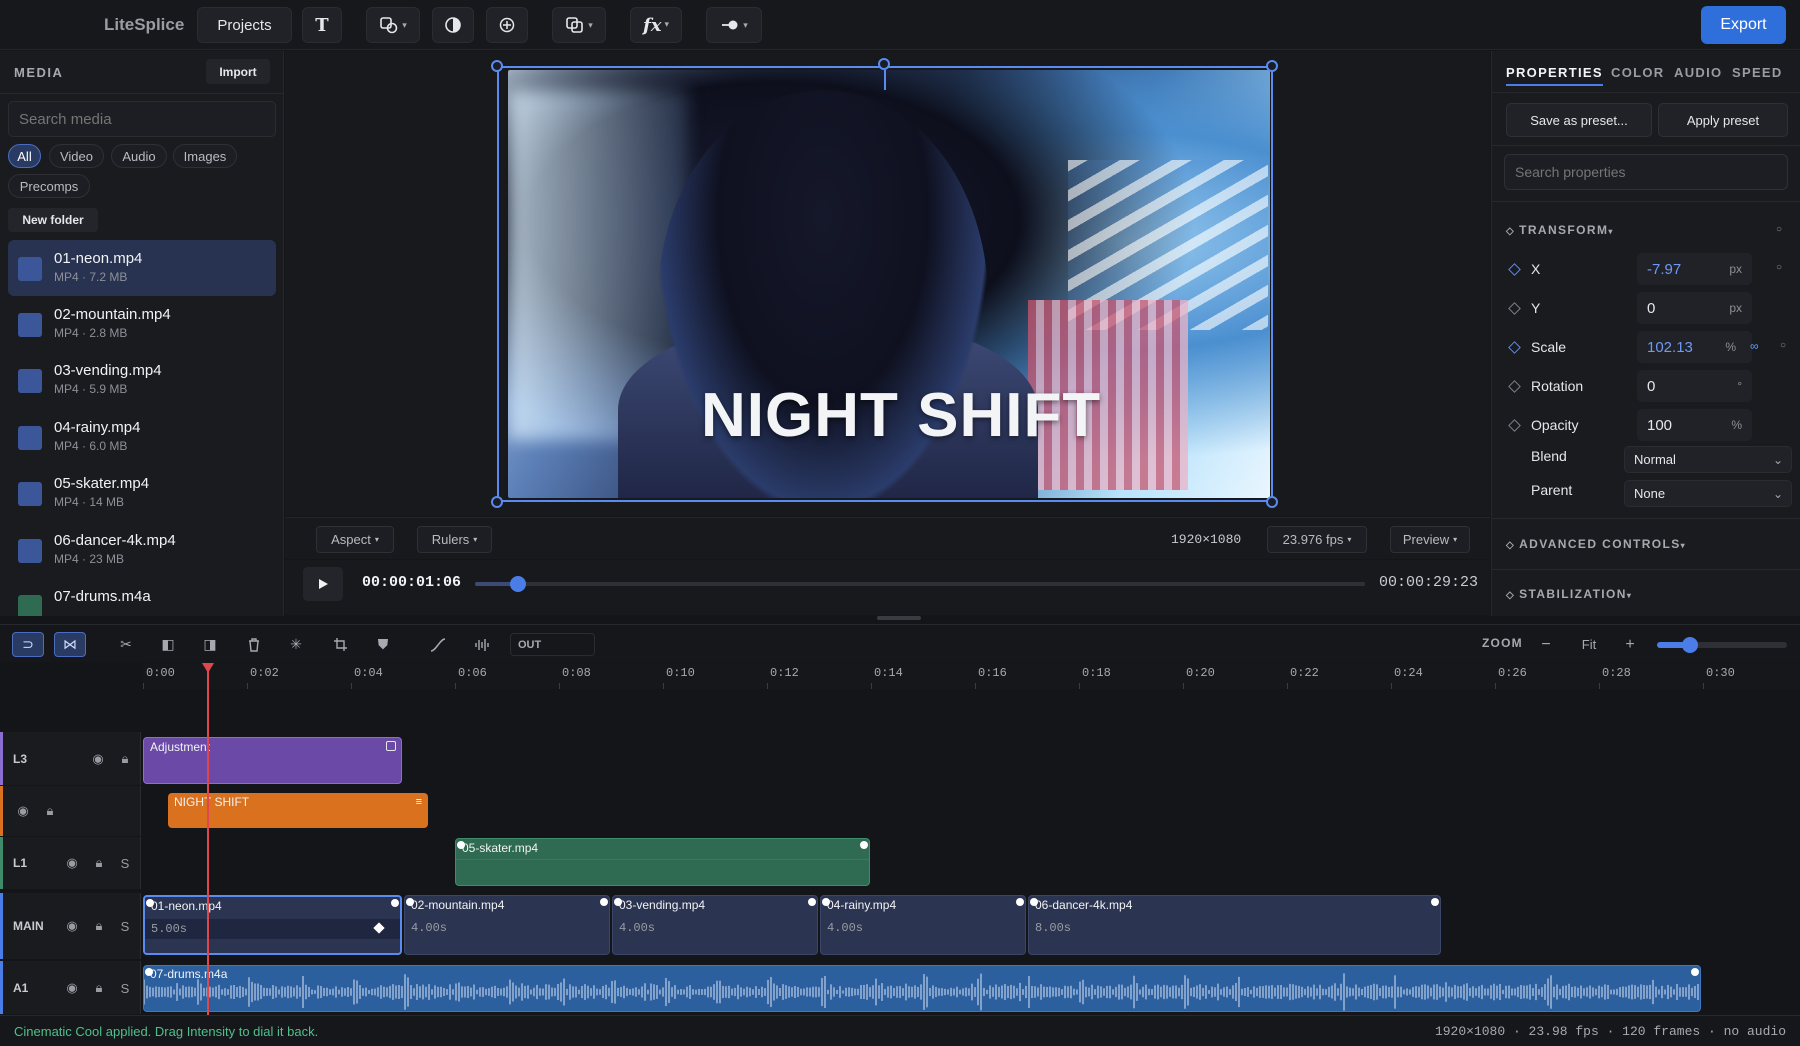  What do you see at coordinates (1589, 644) in the screenshot?
I see `zoom-fit-button: Fit` at bounding box center [1589, 644].